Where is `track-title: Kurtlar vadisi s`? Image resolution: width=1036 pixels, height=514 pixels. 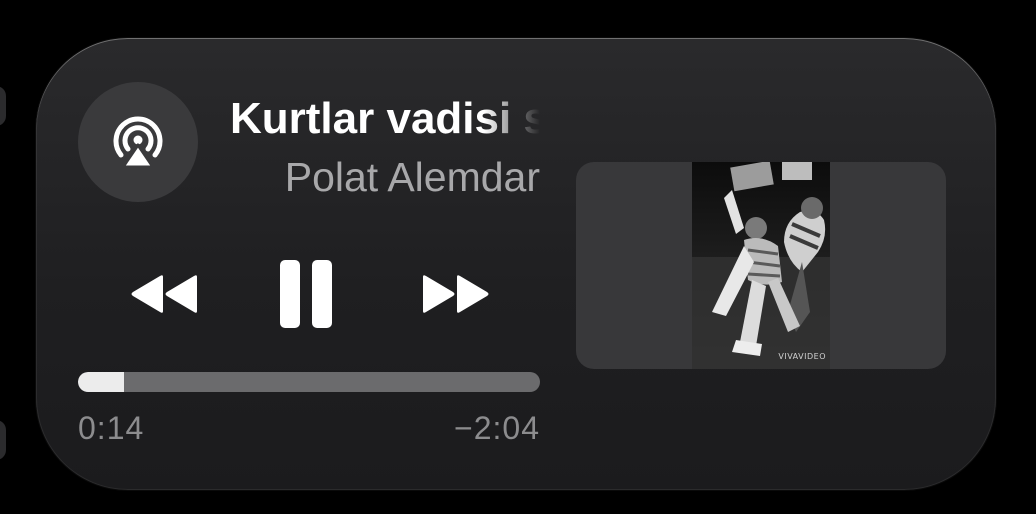
track-title: Kurtlar vadisi s is located at coordinates (385, 118).